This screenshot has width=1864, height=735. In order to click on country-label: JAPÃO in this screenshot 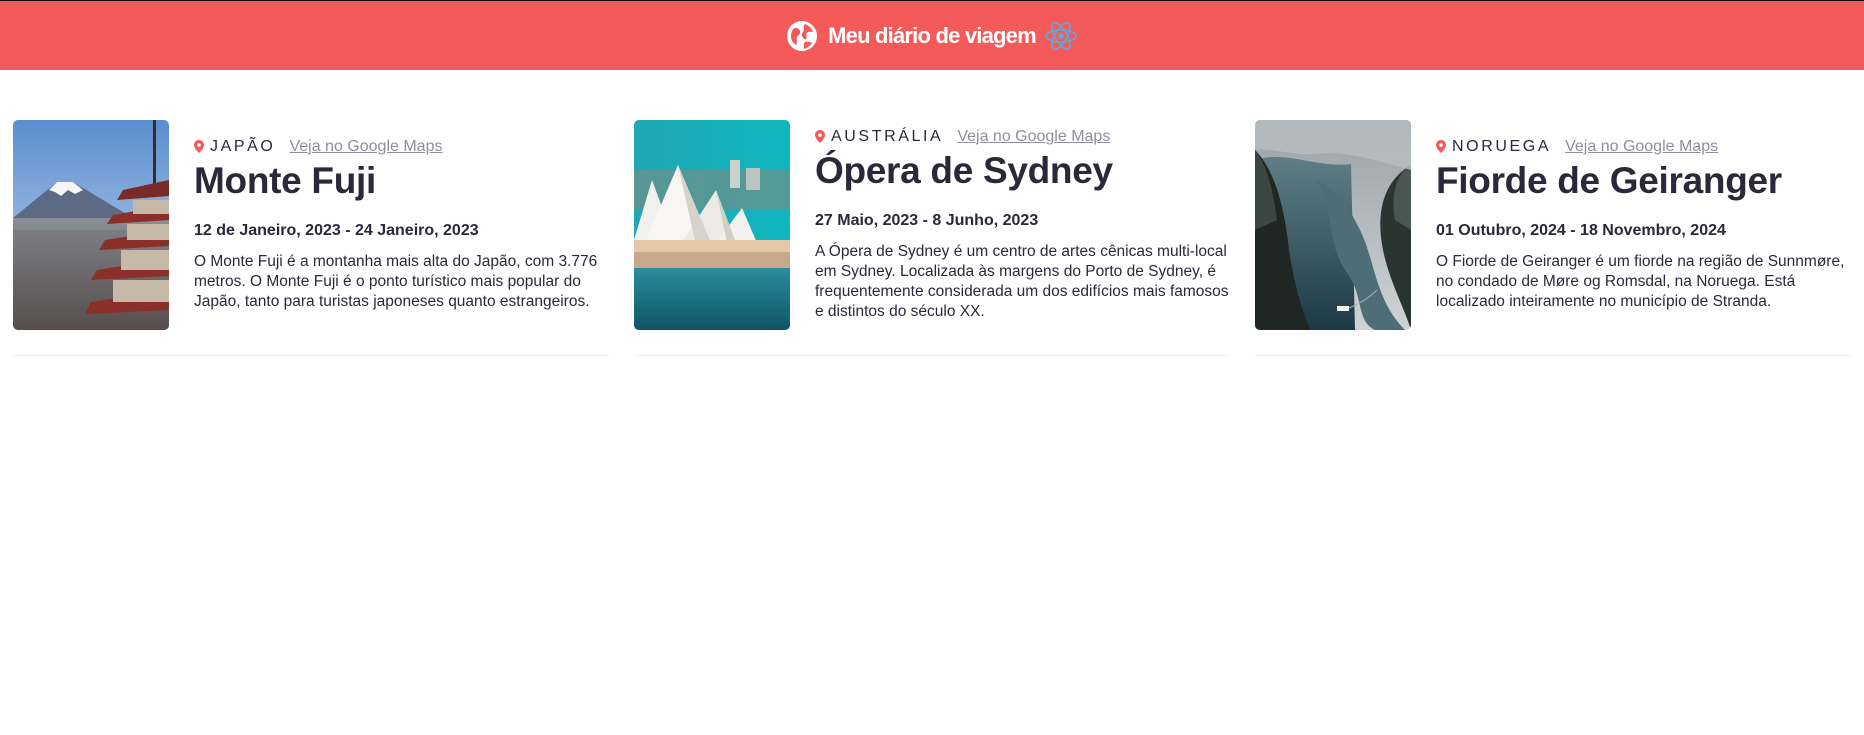, I will do `click(243, 146)`.